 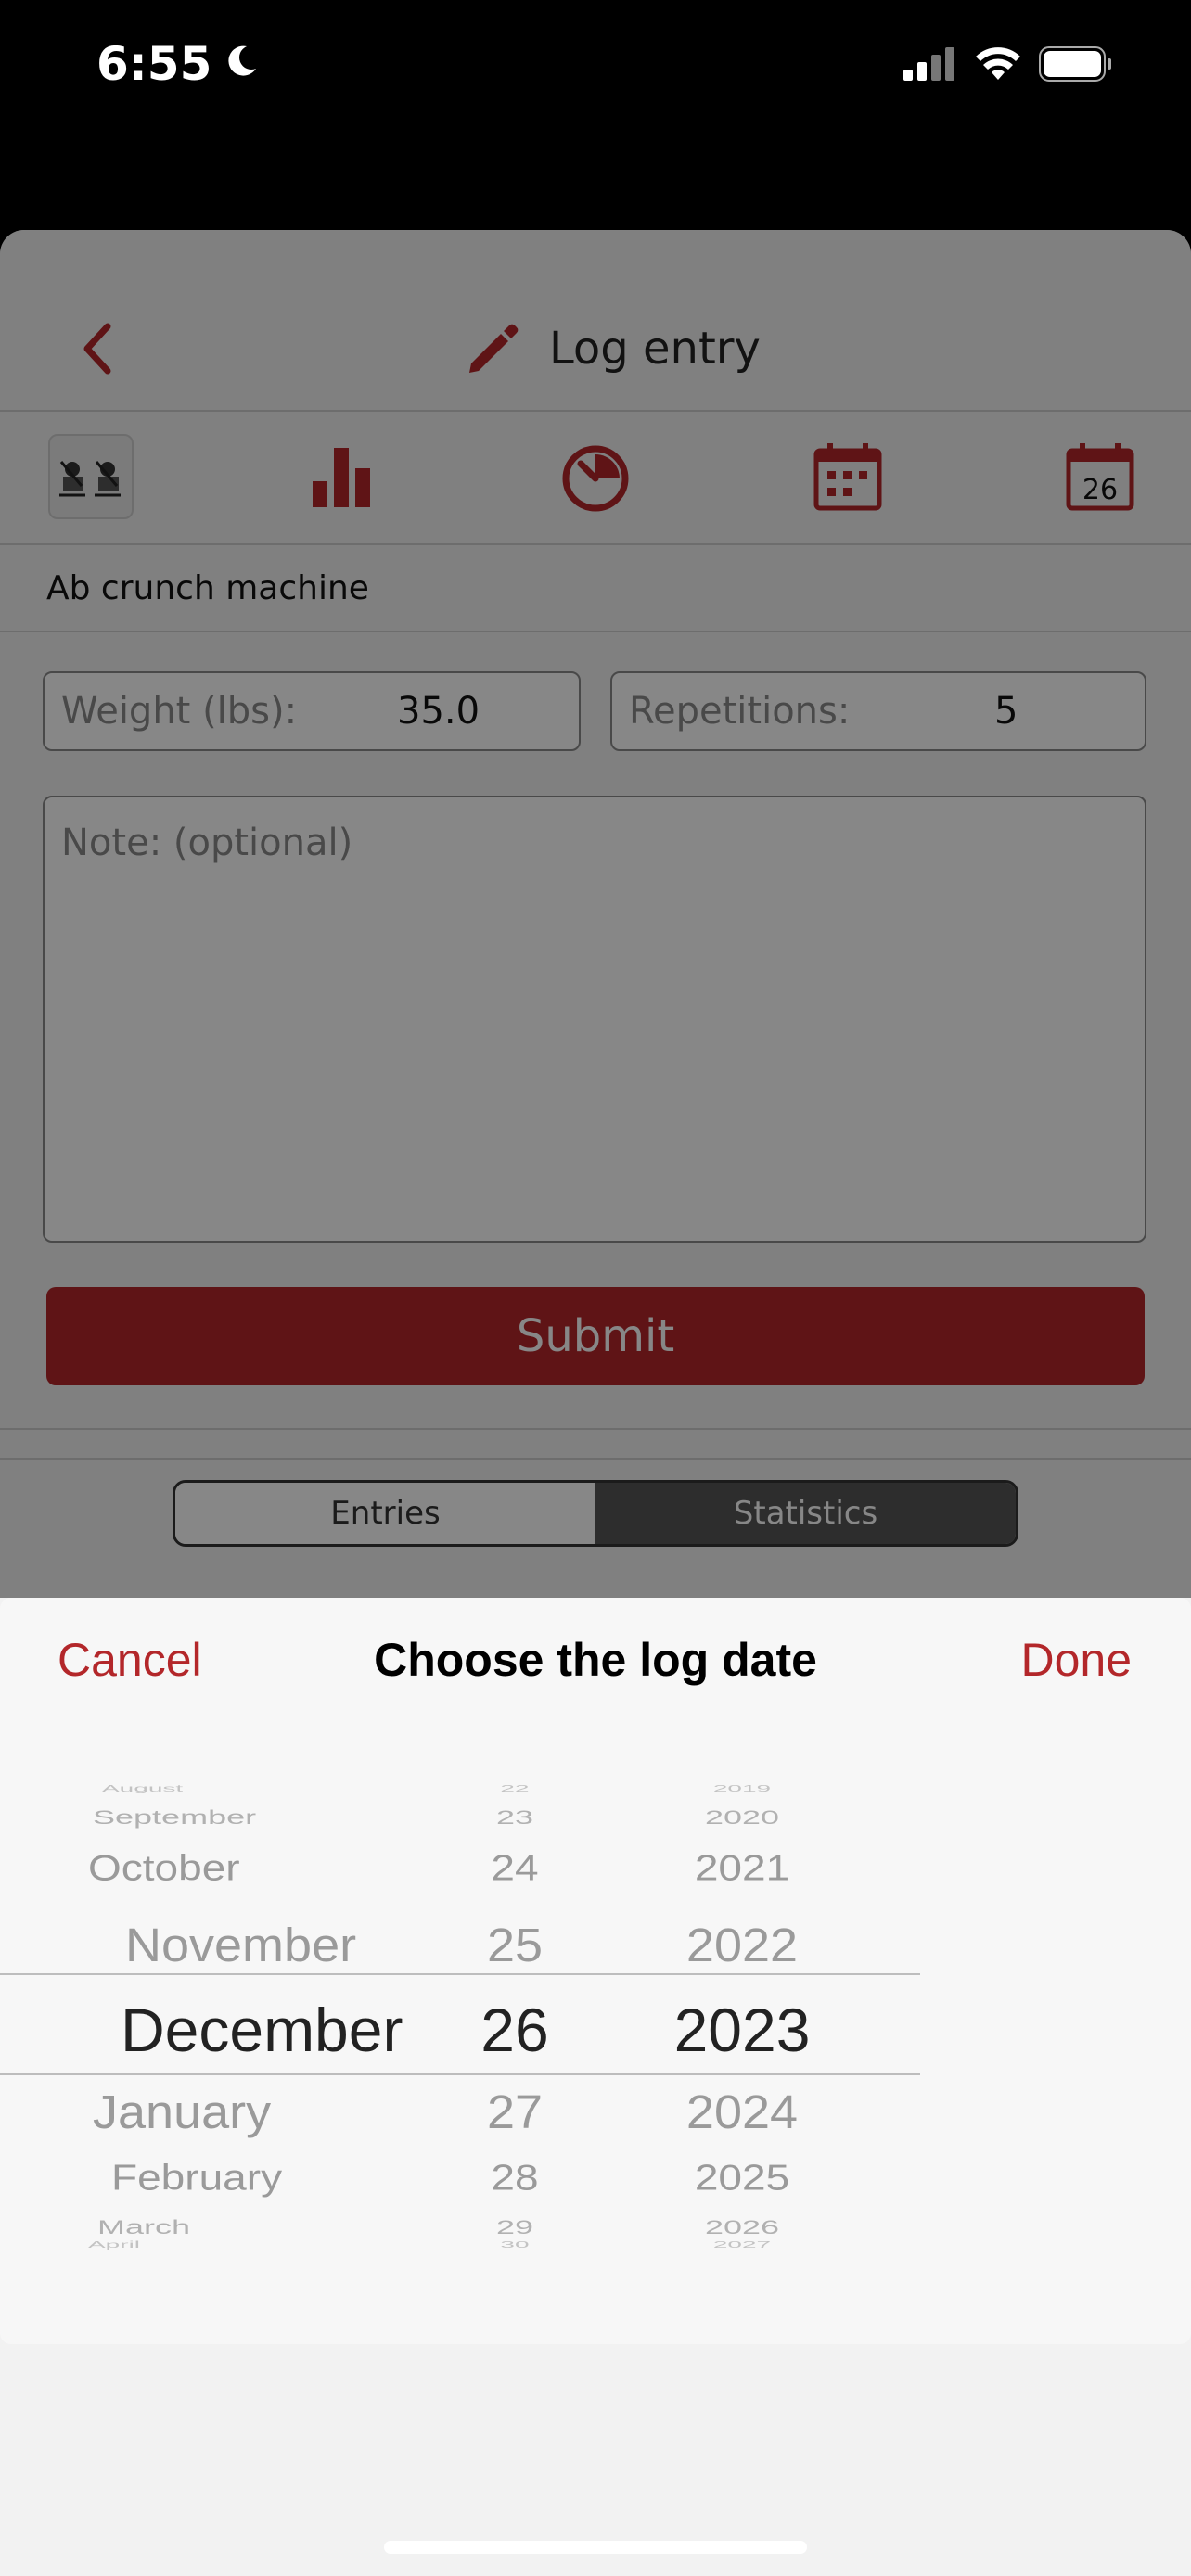 I want to click on day-option: 27, so click(x=515, y=2112).